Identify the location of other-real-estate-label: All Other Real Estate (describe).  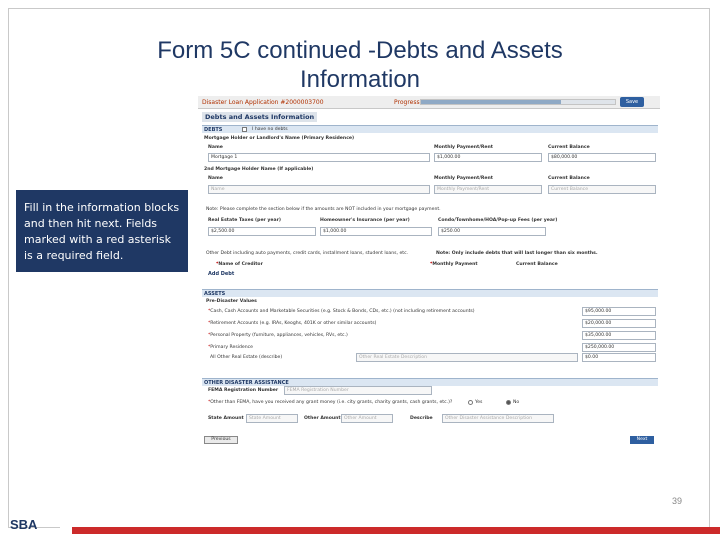
(246, 357).